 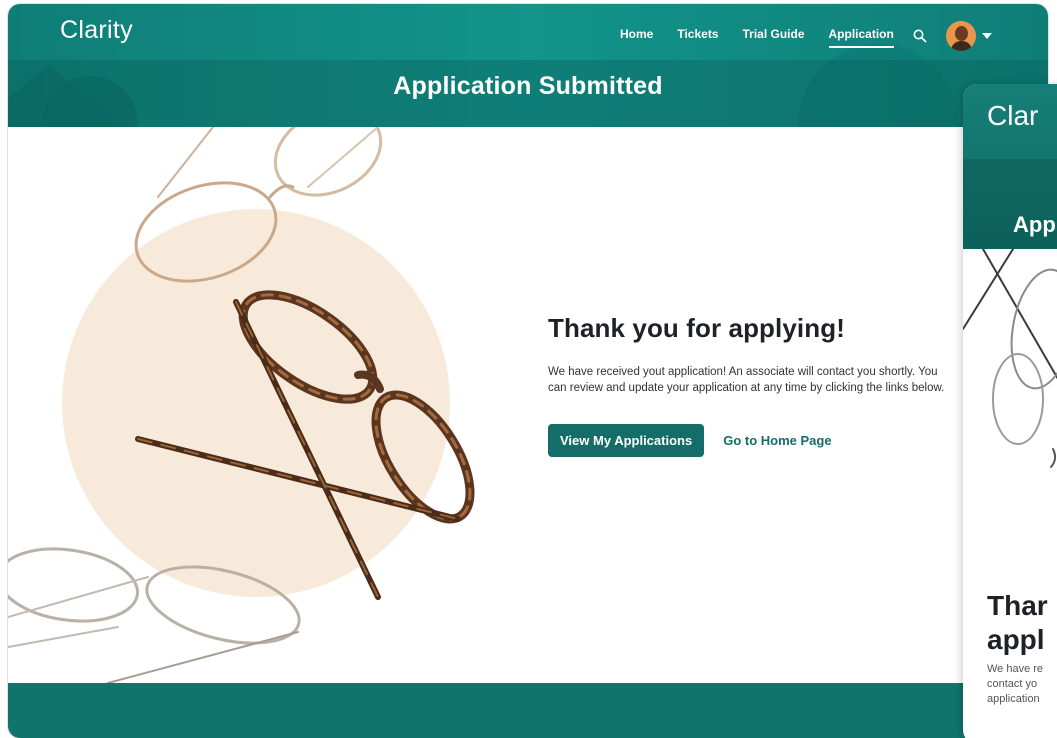 I want to click on view-my-applications-button: View My Applications, so click(x=626, y=440).